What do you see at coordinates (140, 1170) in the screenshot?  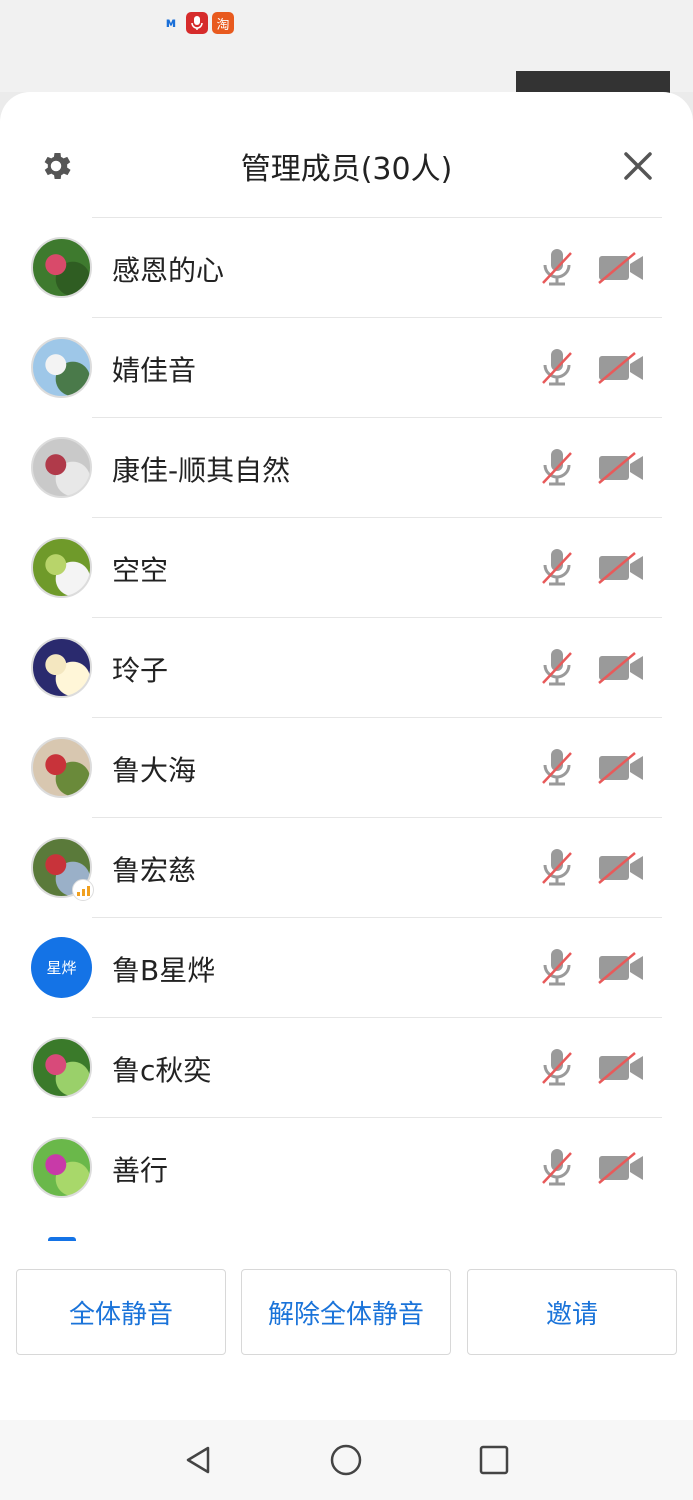 I see `member-name: 善行` at bounding box center [140, 1170].